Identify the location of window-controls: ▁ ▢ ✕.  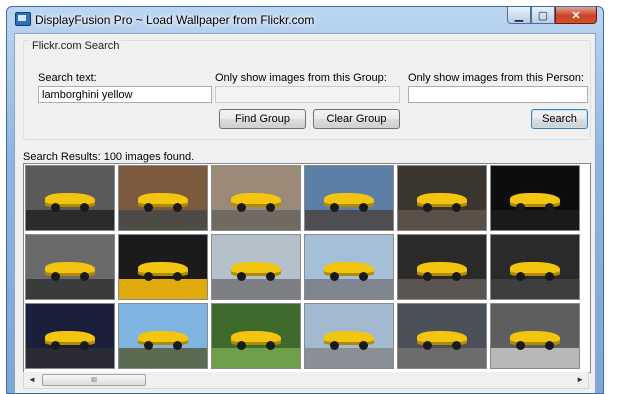
(552, 16).